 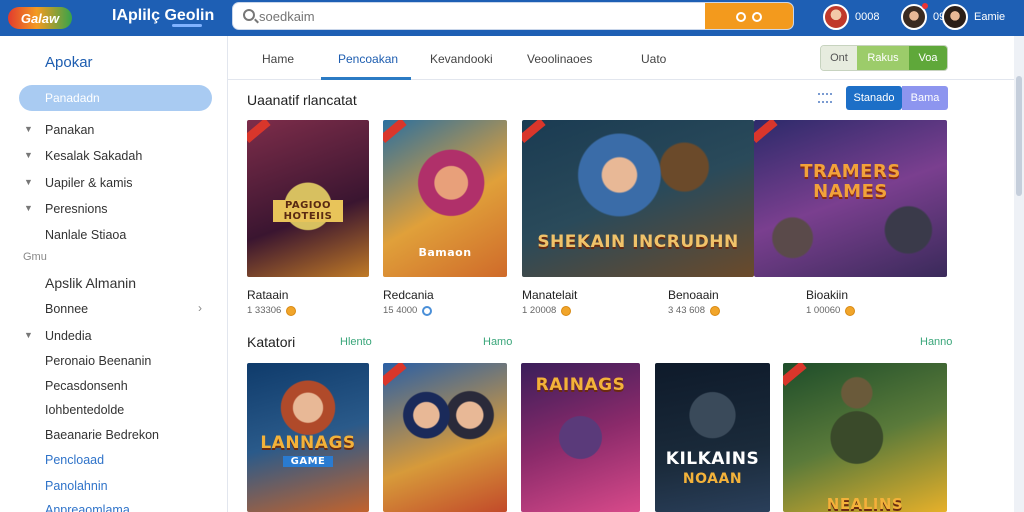 I want to click on game-card: RAINAGS, so click(x=580, y=437).